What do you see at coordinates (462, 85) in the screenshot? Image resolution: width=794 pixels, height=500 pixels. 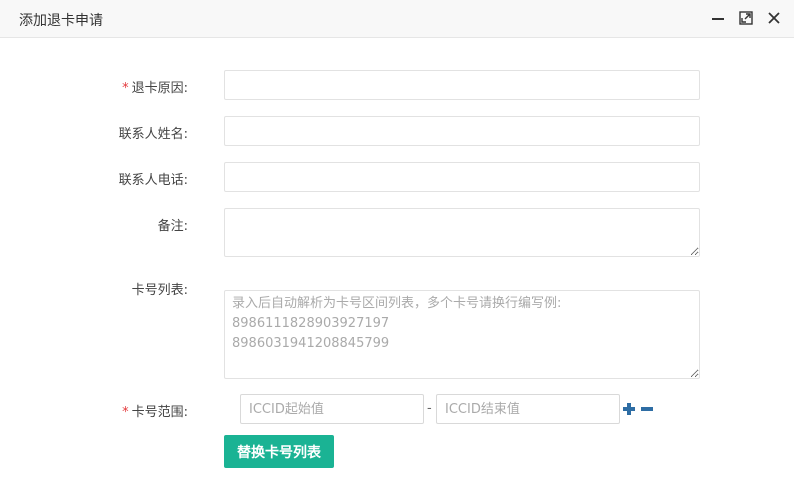 I see `reason-input` at bounding box center [462, 85].